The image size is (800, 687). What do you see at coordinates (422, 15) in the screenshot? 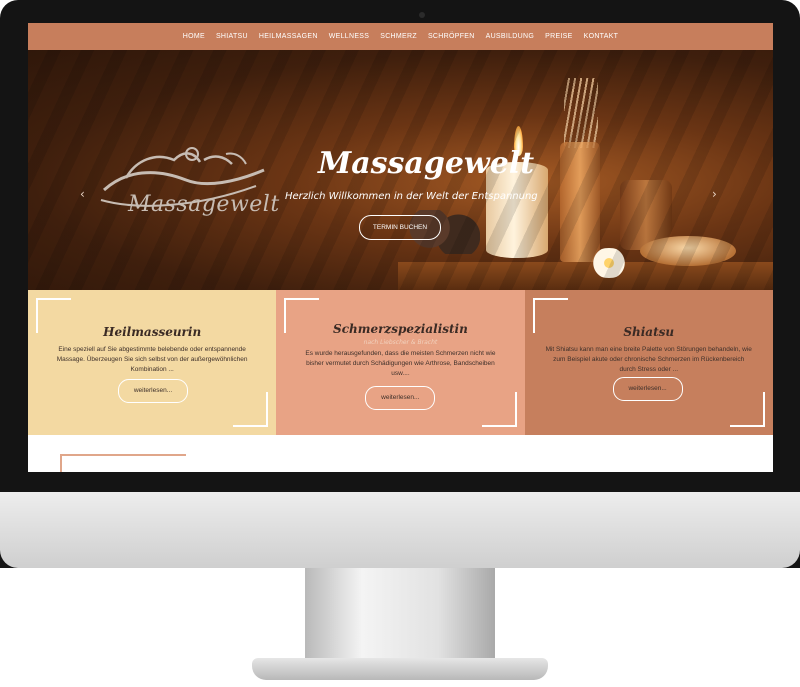
I see `camera-dot` at bounding box center [422, 15].